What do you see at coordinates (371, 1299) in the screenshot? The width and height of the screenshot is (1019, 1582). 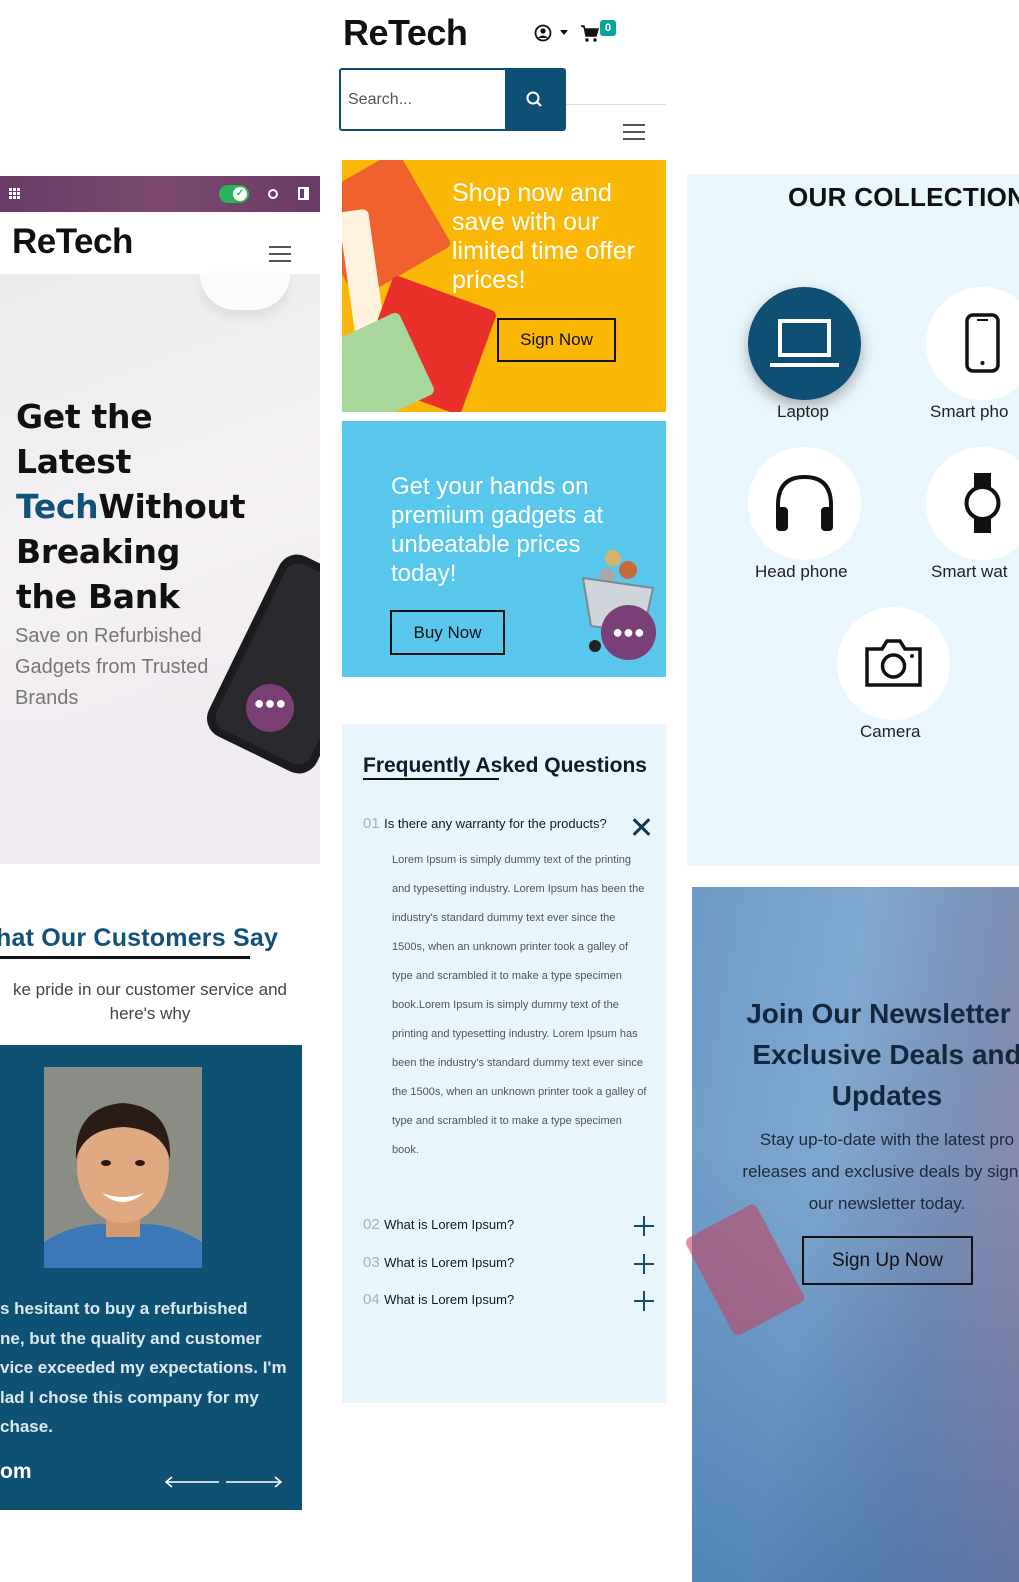 I see `faq-number: 04` at bounding box center [371, 1299].